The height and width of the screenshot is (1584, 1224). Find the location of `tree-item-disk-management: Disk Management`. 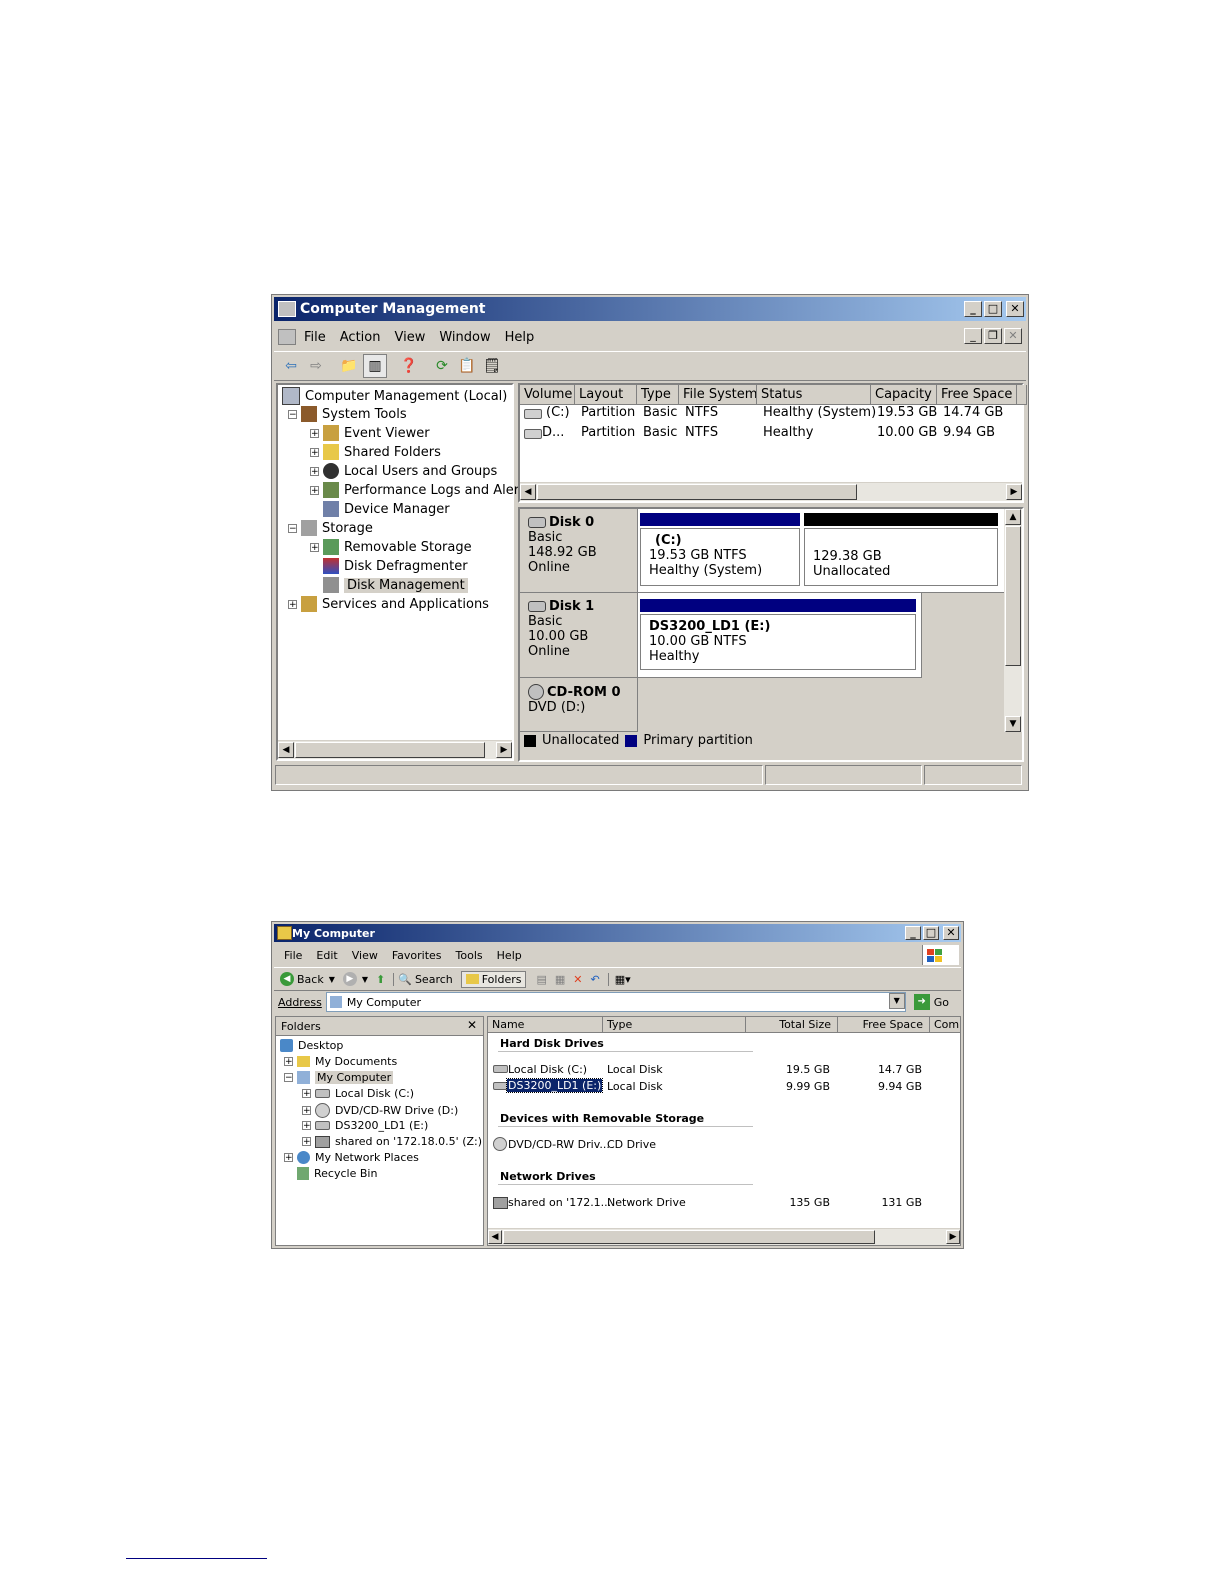

tree-item-disk-management: Disk Management is located at coordinates (395, 585).